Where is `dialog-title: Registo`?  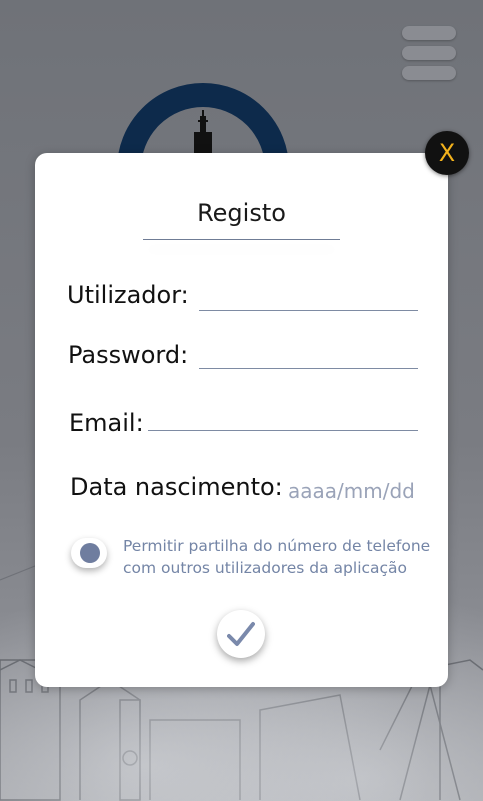 dialog-title: Registo is located at coordinates (241, 213).